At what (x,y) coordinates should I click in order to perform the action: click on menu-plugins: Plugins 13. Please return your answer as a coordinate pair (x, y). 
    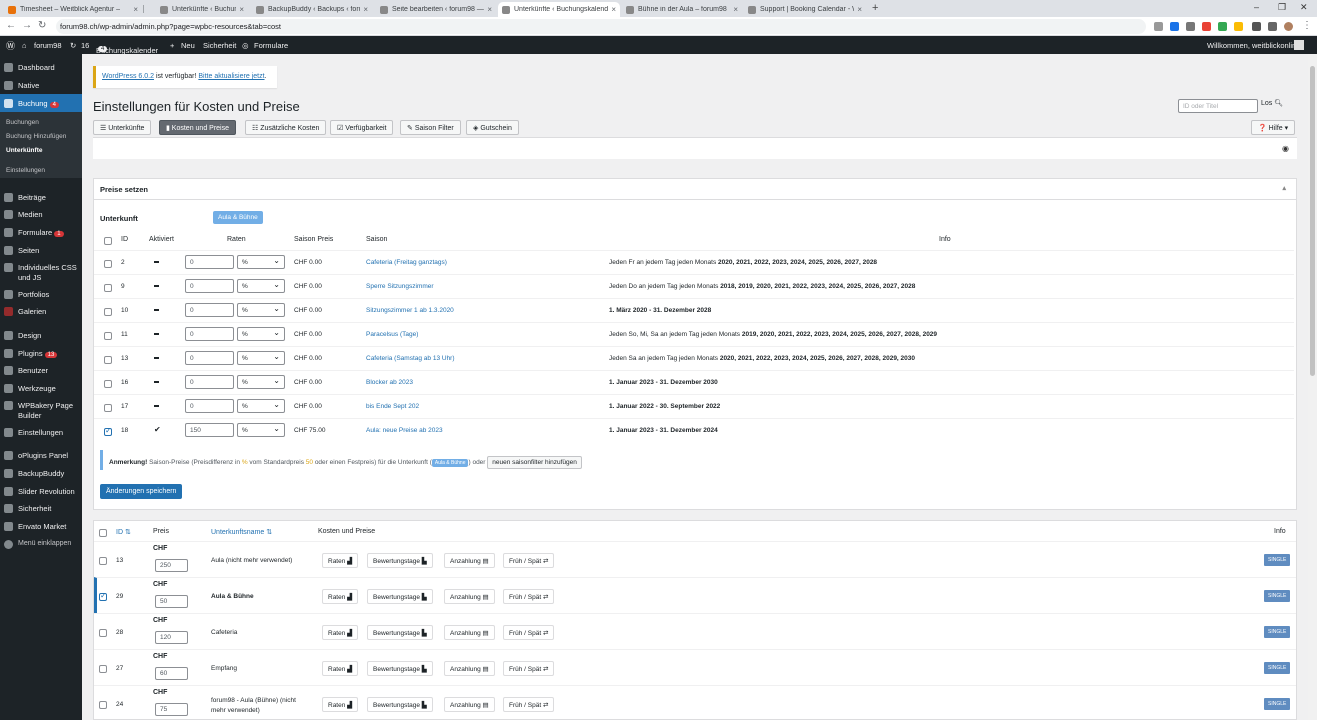
    Looking at the image, I should click on (41, 353).